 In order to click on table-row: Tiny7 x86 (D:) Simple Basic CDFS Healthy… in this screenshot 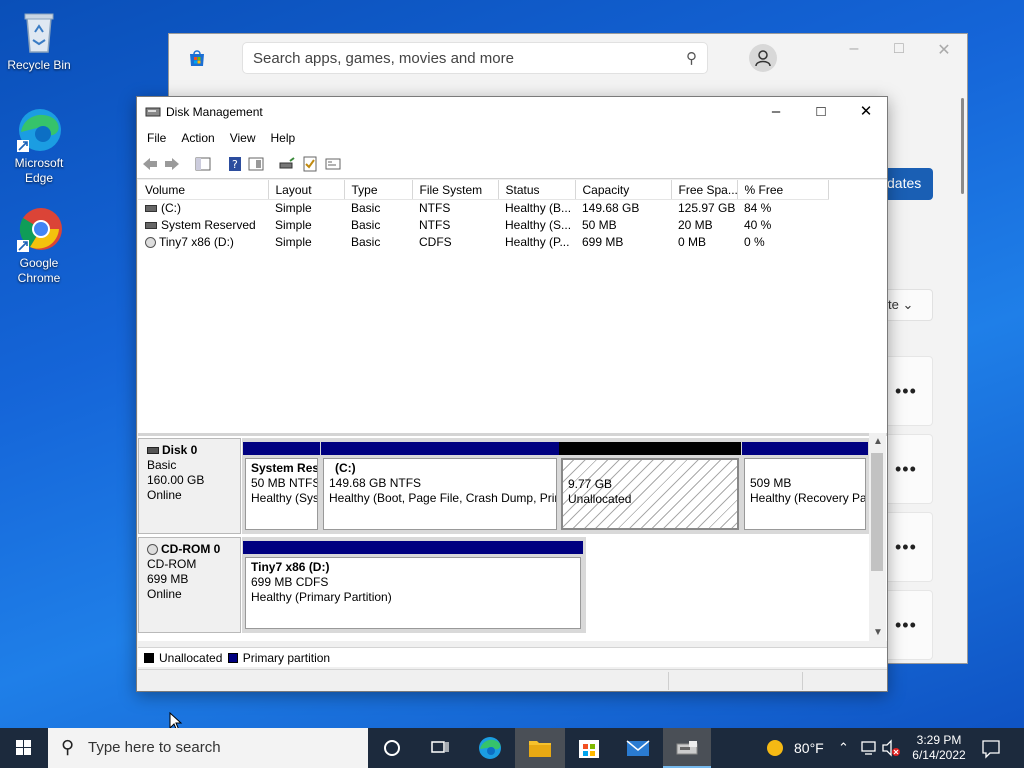, I will do `click(483, 241)`.